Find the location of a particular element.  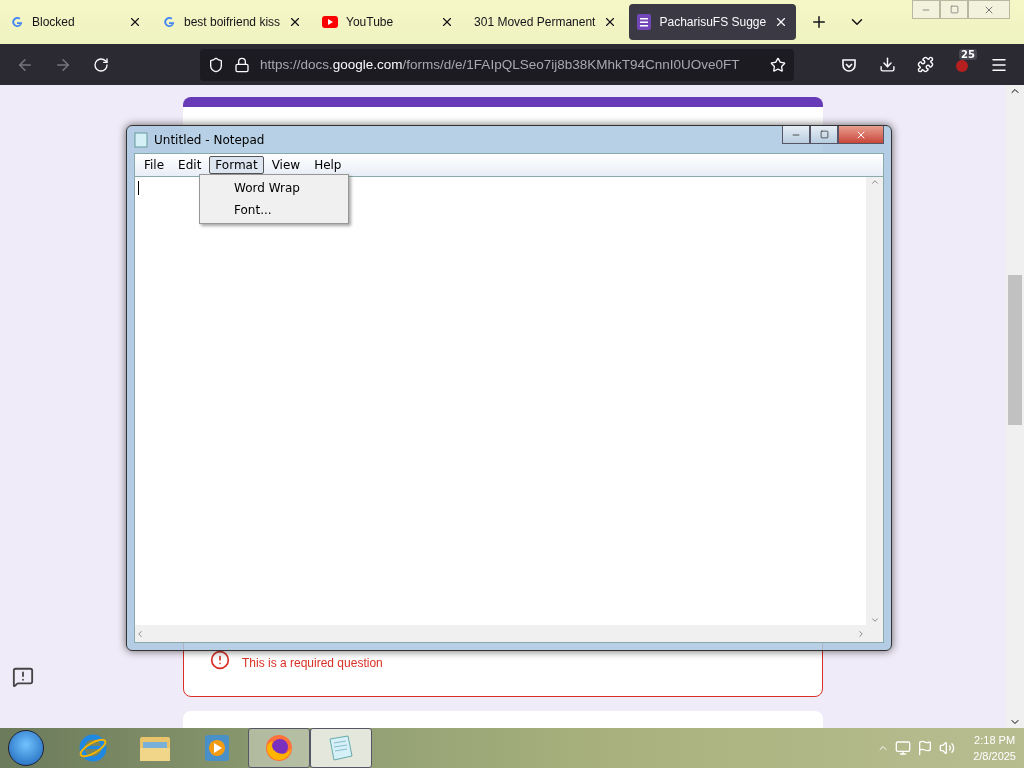

menu-item: File is located at coordinates (154, 165).